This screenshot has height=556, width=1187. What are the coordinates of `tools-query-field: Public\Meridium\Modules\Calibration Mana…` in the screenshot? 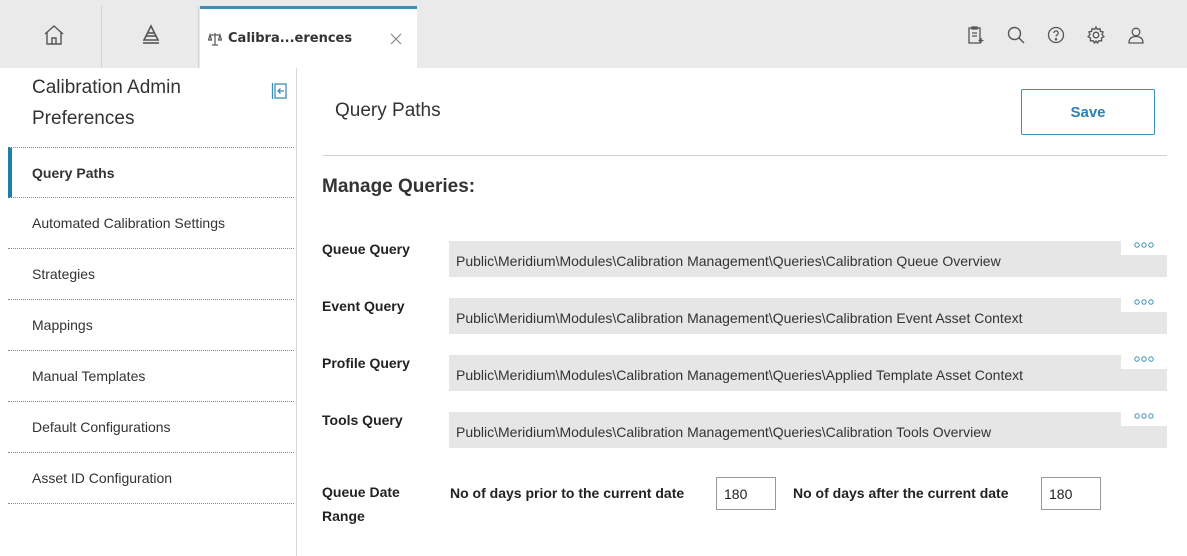 It's located at (808, 430).